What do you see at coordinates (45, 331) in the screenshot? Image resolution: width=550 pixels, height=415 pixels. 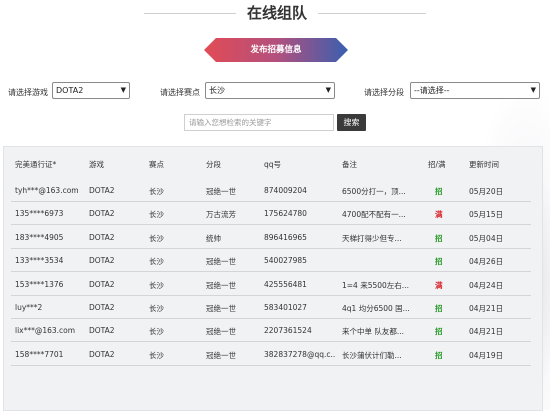 I see `account-cell: lix***@163.com` at bounding box center [45, 331].